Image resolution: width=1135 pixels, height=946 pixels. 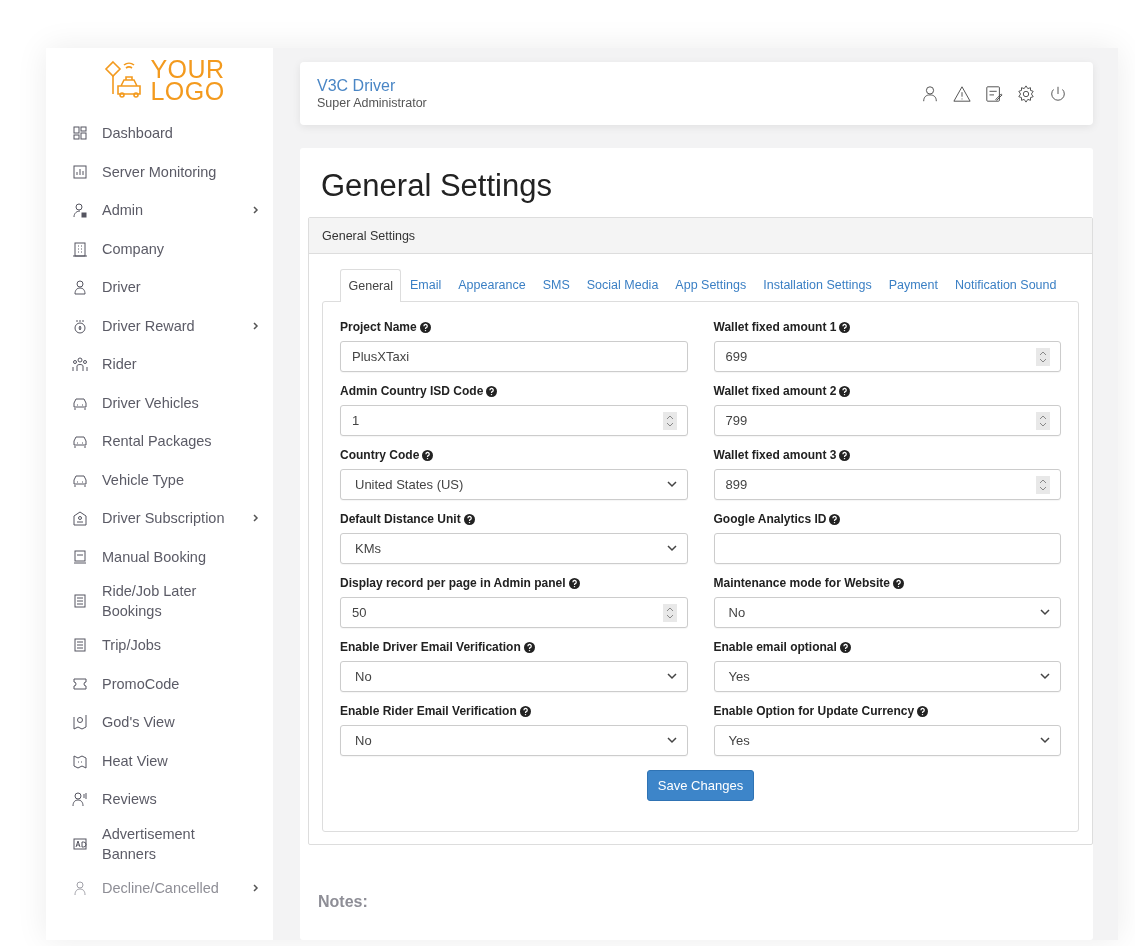 What do you see at coordinates (159, 364) in the screenshot?
I see `sidebar-item: Rider` at bounding box center [159, 364].